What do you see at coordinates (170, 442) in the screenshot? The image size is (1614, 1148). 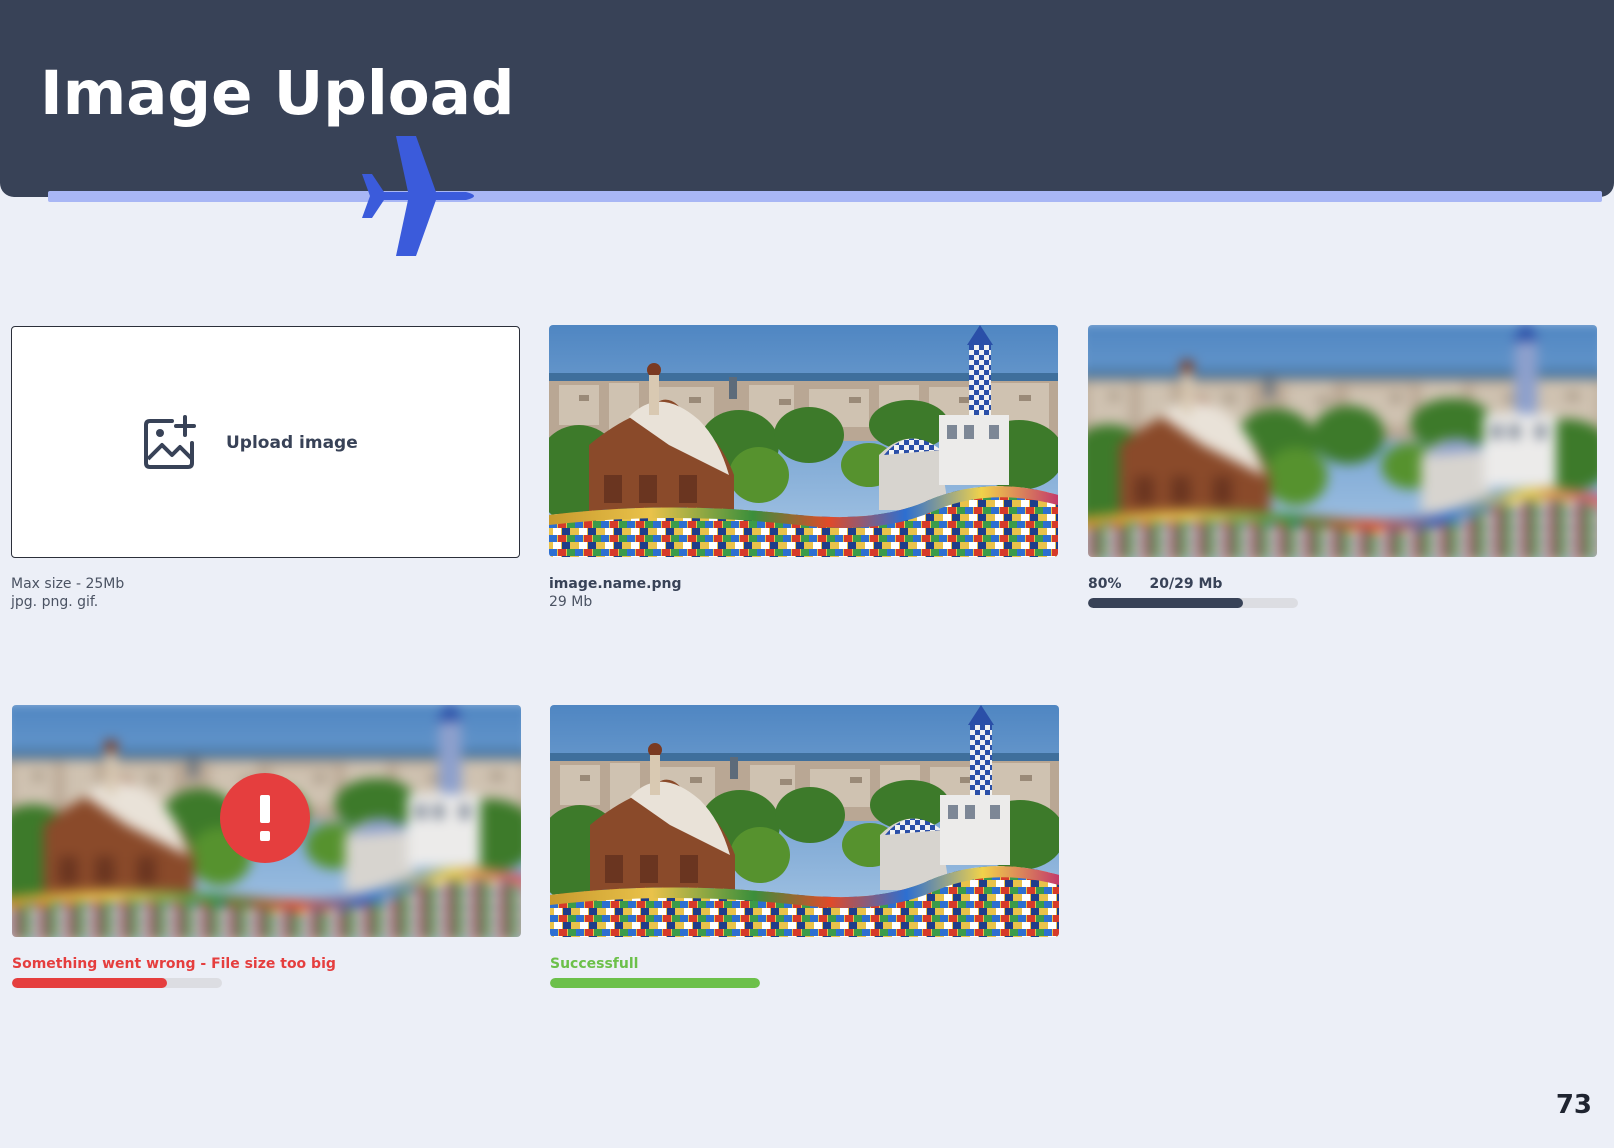 I see `image-add-icon` at bounding box center [170, 442].